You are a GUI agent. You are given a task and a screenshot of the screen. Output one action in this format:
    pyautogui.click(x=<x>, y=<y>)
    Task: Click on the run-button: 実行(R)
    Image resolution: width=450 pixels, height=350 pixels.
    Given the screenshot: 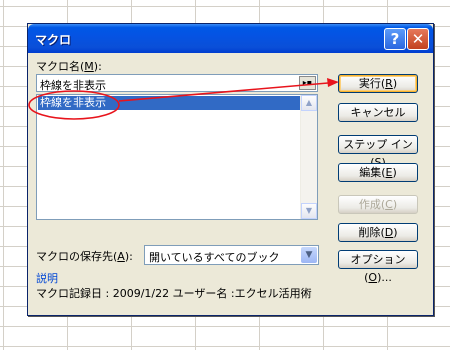 What is the action you would take?
    pyautogui.click(x=378, y=83)
    